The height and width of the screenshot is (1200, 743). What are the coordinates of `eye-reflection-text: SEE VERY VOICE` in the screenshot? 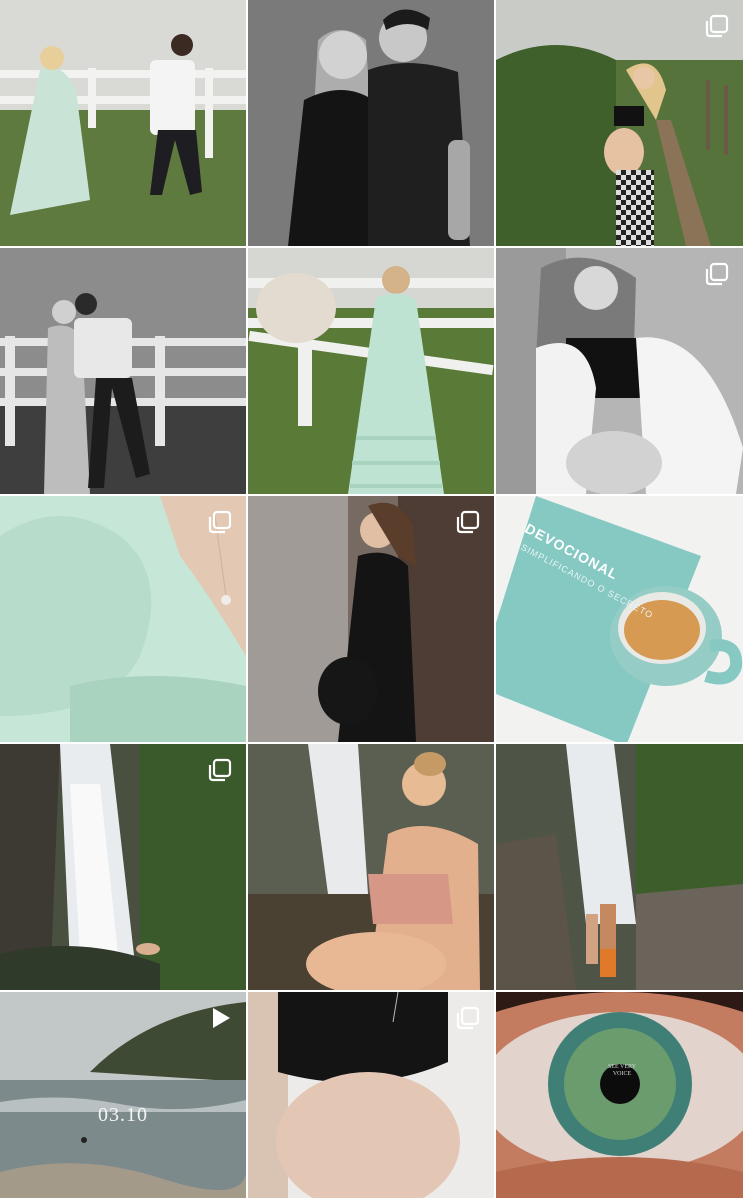 It's located at (622, 1070).